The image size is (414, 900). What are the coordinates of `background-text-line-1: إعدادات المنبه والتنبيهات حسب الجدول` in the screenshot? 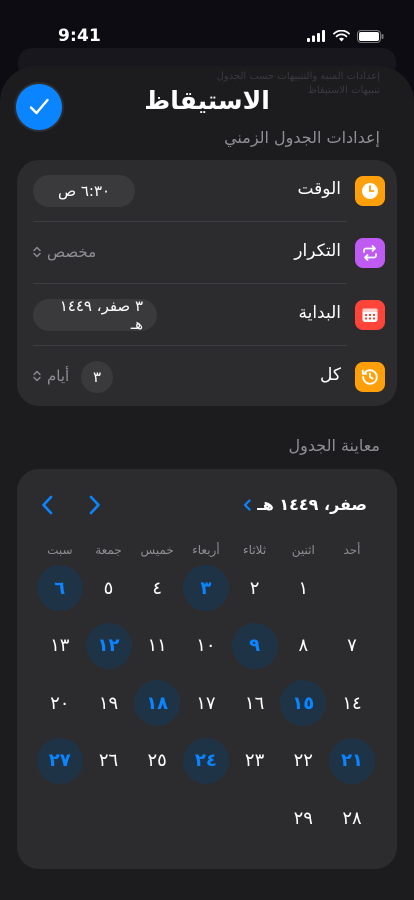 It's located at (298, 76).